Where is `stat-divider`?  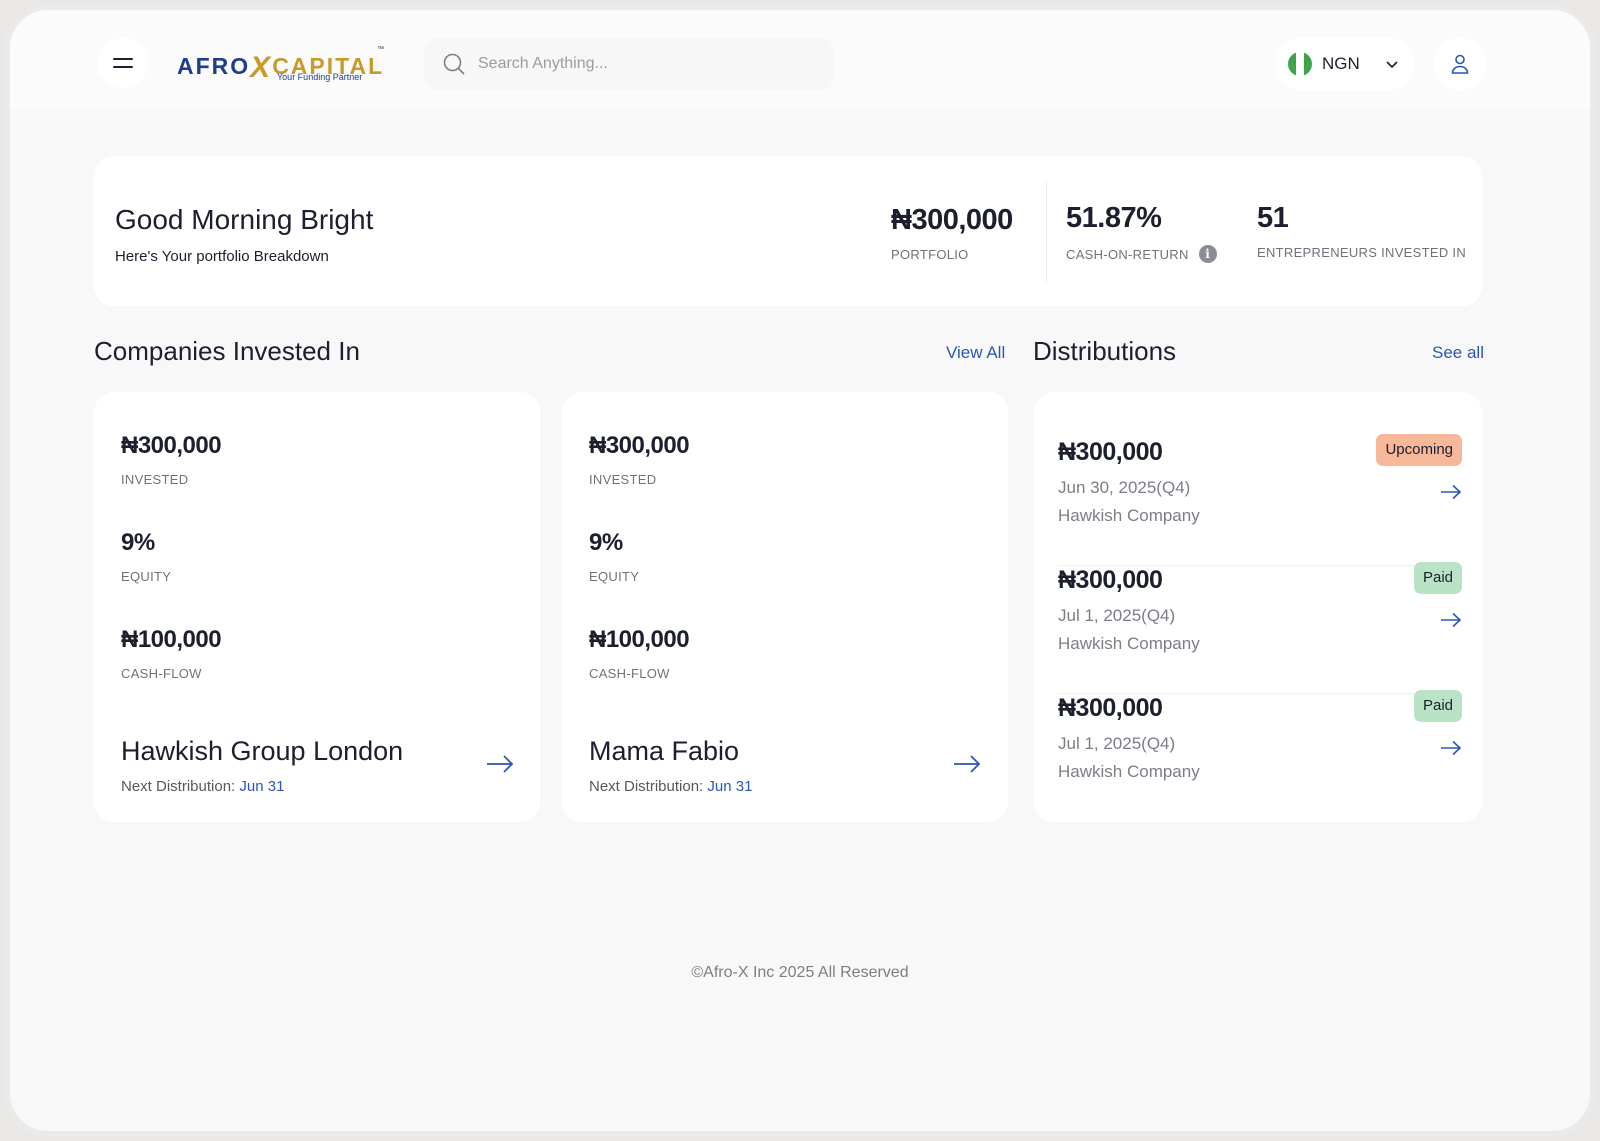 stat-divider is located at coordinates (1046, 232).